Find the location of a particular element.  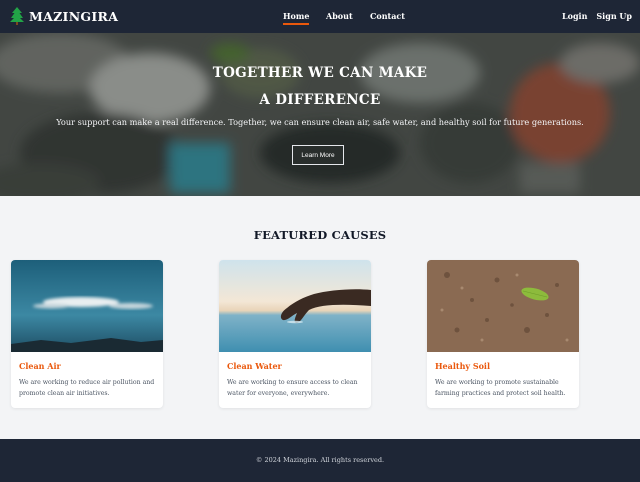

card-title: Healthy Soil is located at coordinates (463, 366).